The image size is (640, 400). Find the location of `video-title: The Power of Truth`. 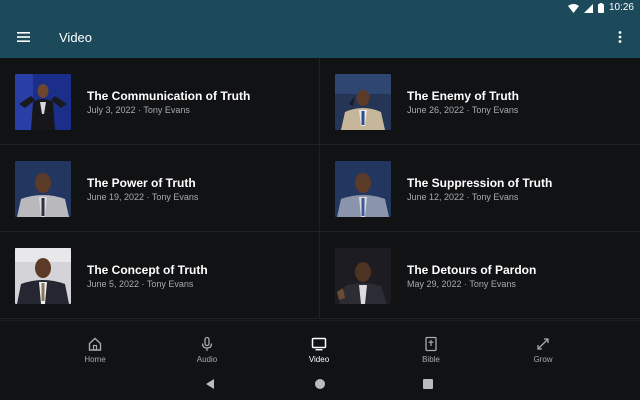

video-title: The Power of Truth is located at coordinates (141, 183).